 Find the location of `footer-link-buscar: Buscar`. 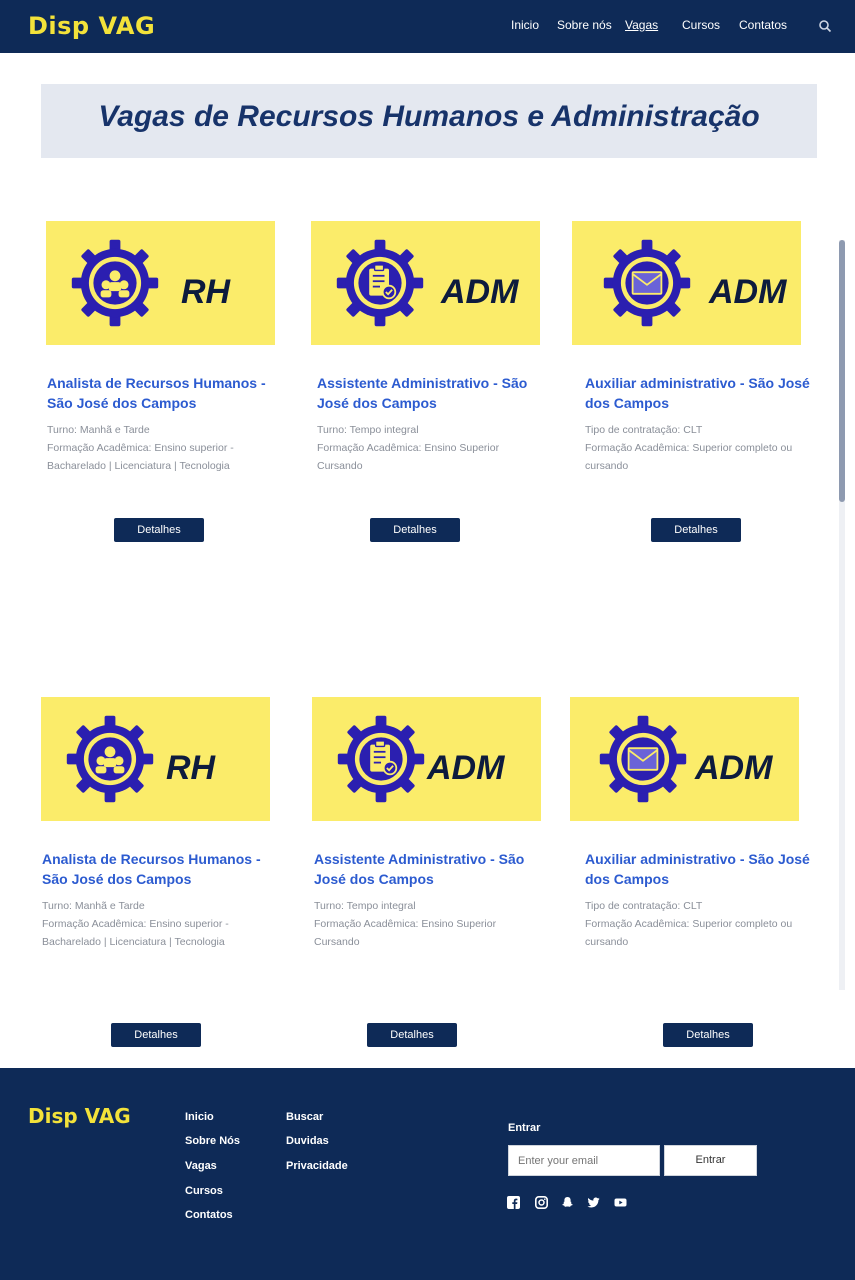

footer-link-buscar: Buscar is located at coordinates (304, 1117).